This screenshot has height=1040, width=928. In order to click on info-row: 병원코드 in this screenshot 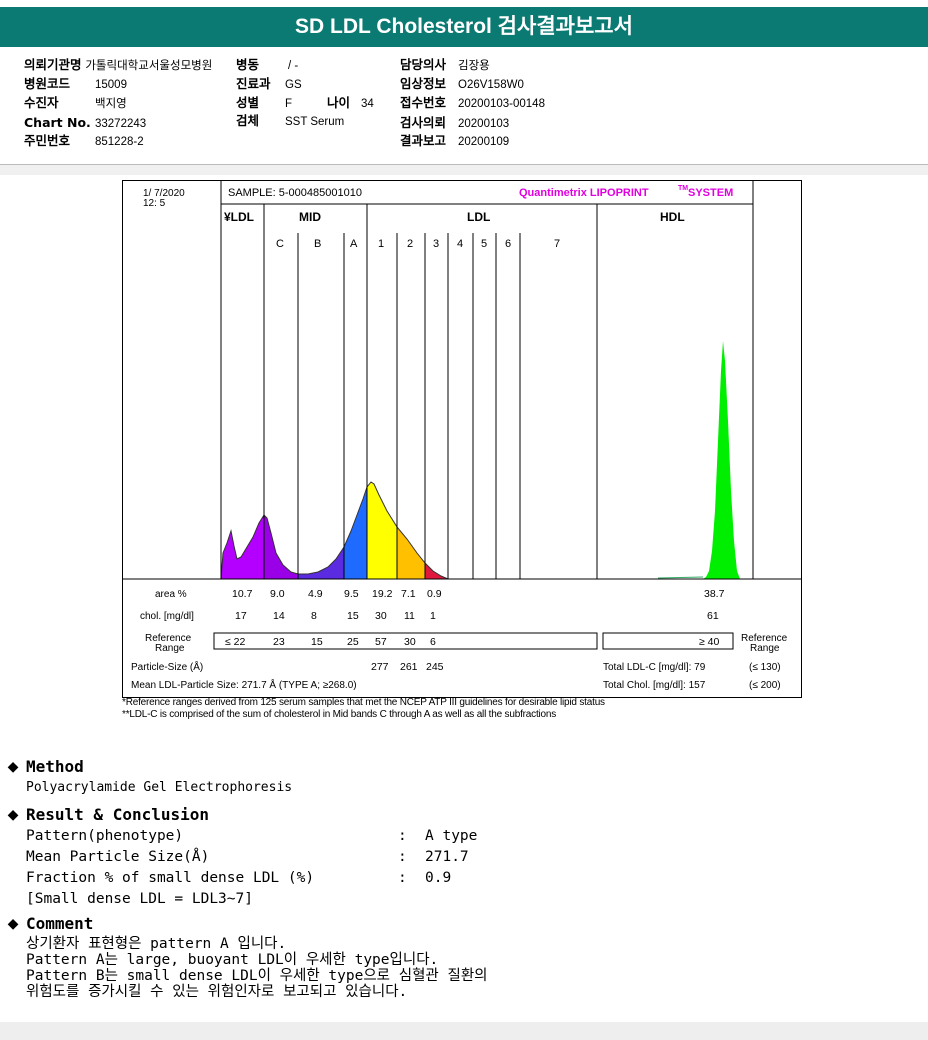, I will do `click(47, 84)`.